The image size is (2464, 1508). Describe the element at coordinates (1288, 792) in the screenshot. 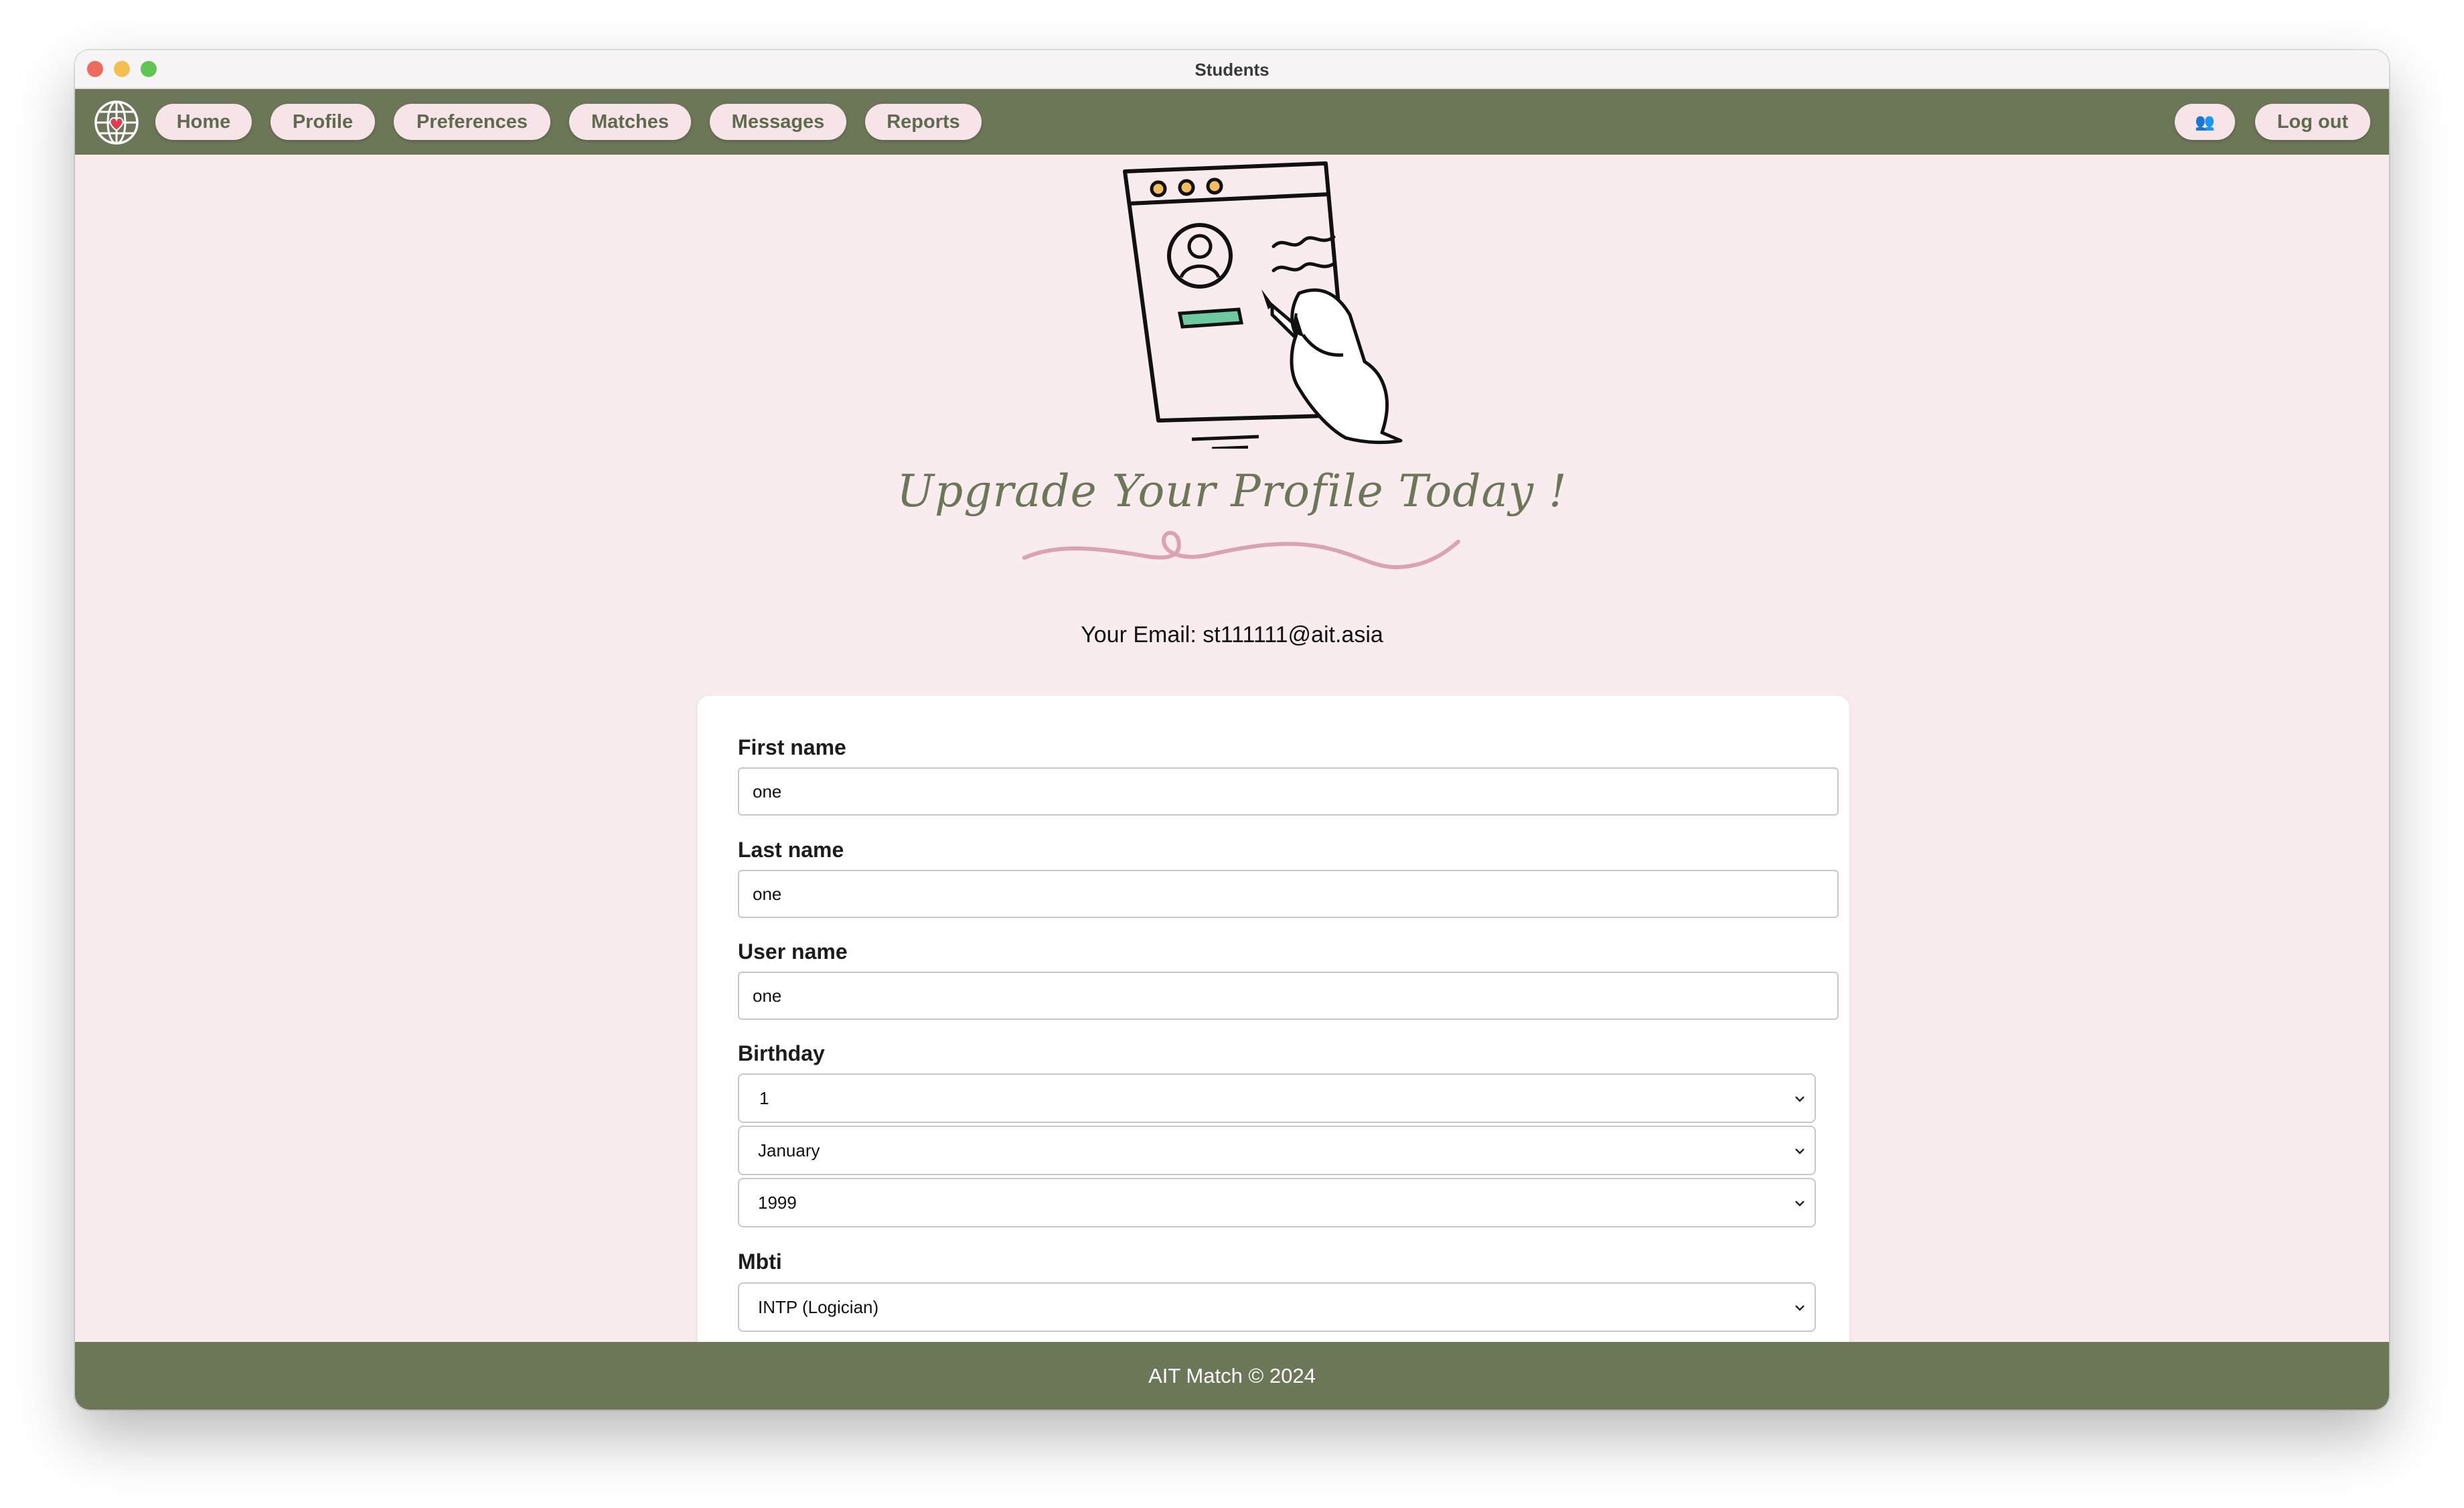

I see `first-name-input` at that location.